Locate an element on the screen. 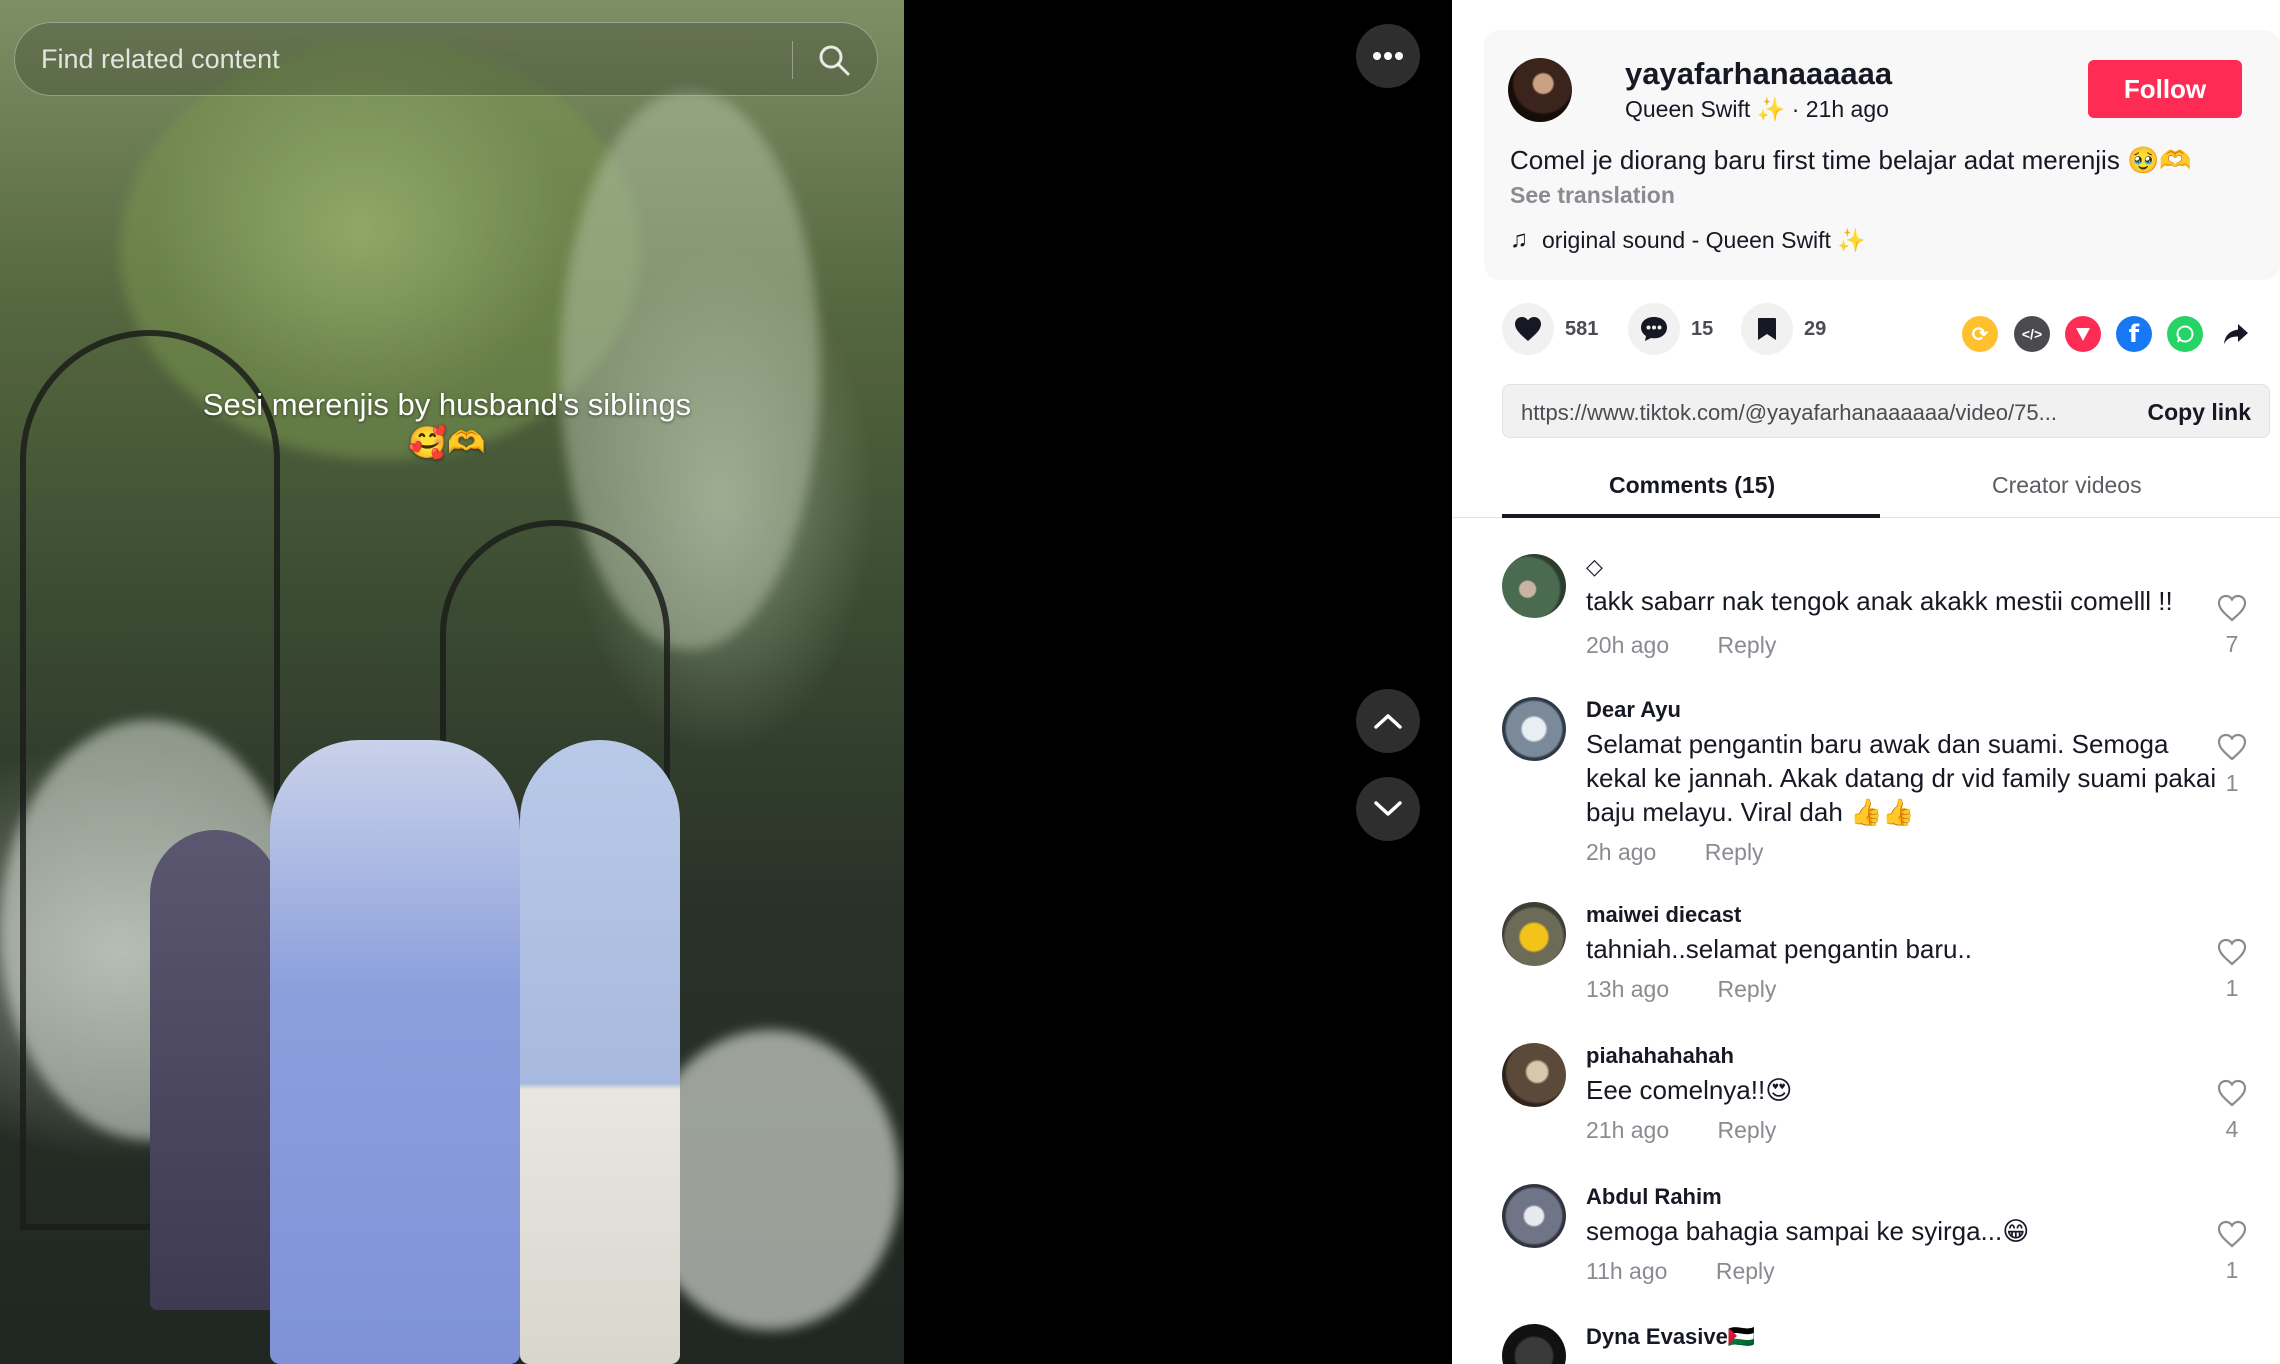  search-input: Find related content is located at coordinates (160, 59).